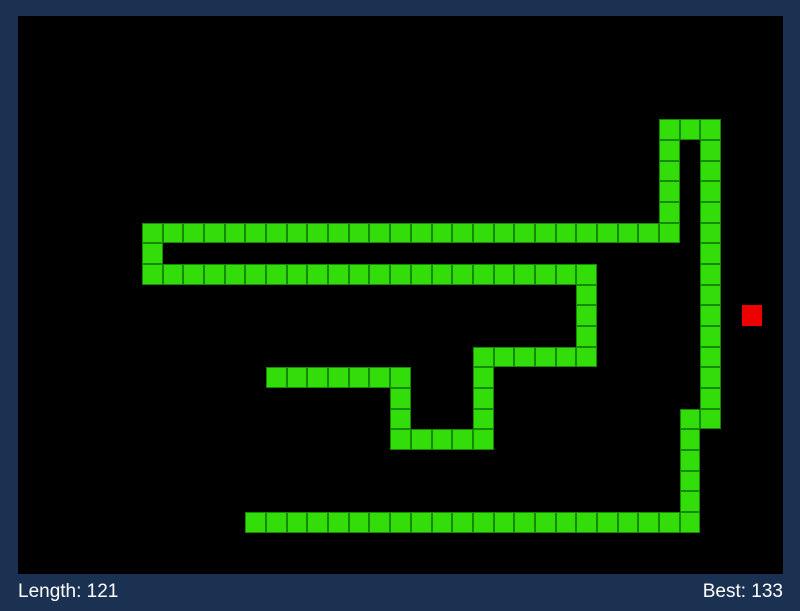 The width and height of the screenshot is (800, 611). What do you see at coordinates (742, 591) in the screenshot?
I see `best-score: Best: 133` at bounding box center [742, 591].